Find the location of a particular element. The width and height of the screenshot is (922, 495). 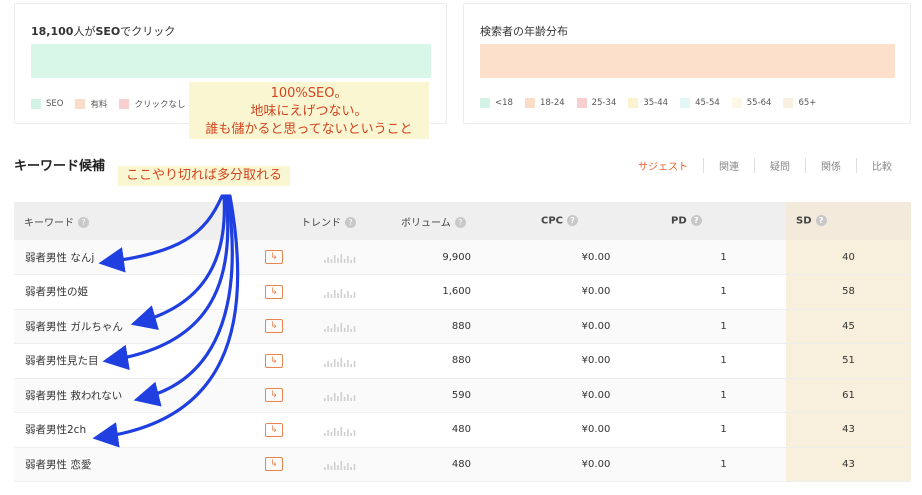

tab-related: 関連 is located at coordinates (729, 165).